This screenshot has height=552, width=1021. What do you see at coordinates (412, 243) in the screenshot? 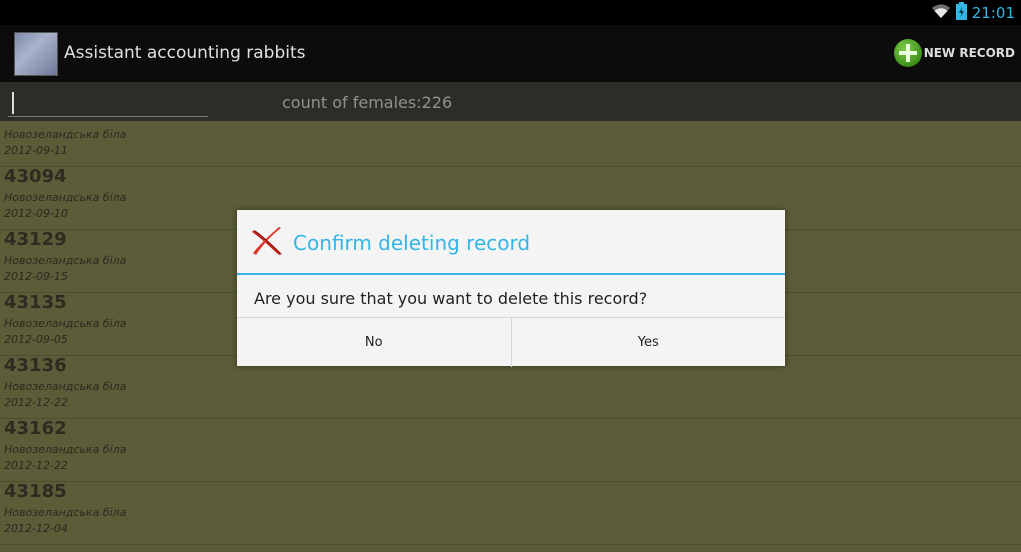
I see `dialog-title: Confirm deleting record` at bounding box center [412, 243].